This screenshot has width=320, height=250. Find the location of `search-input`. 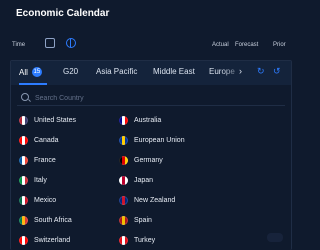

search-input is located at coordinates (155, 98).